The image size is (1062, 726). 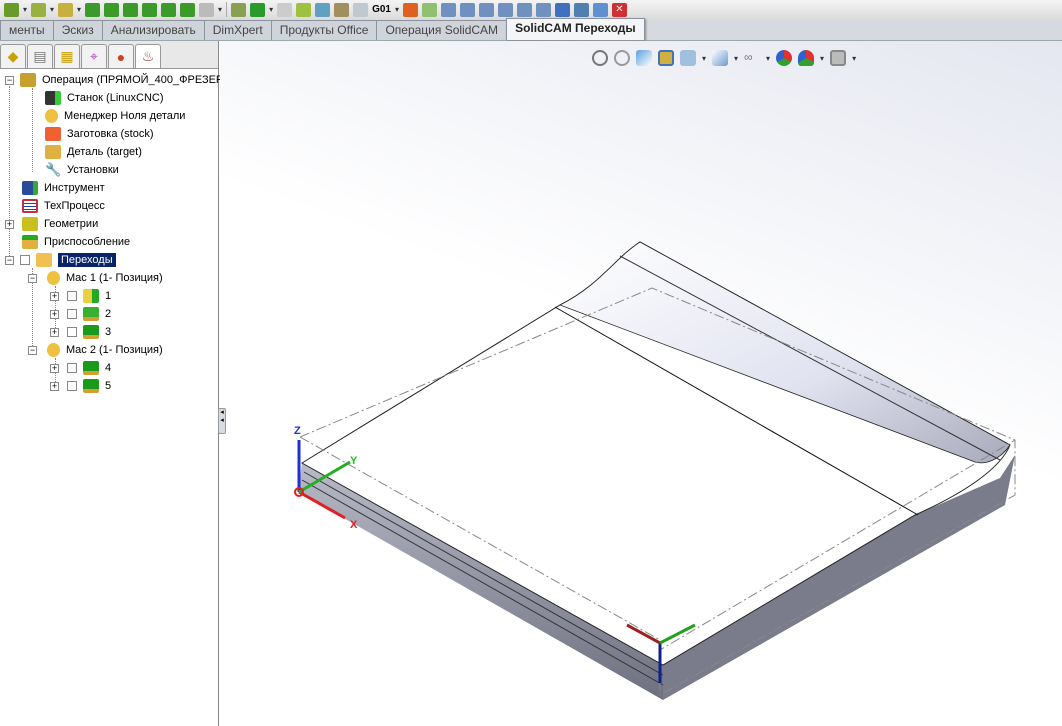 I want to click on z-axis-label: Z, so click(x=297, y=431).